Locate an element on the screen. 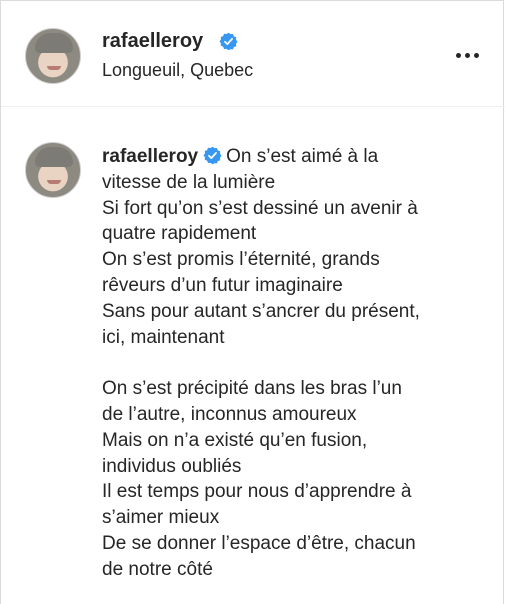 The image size is (506, 604). profile-avatar is located at coordinates (53, 56).